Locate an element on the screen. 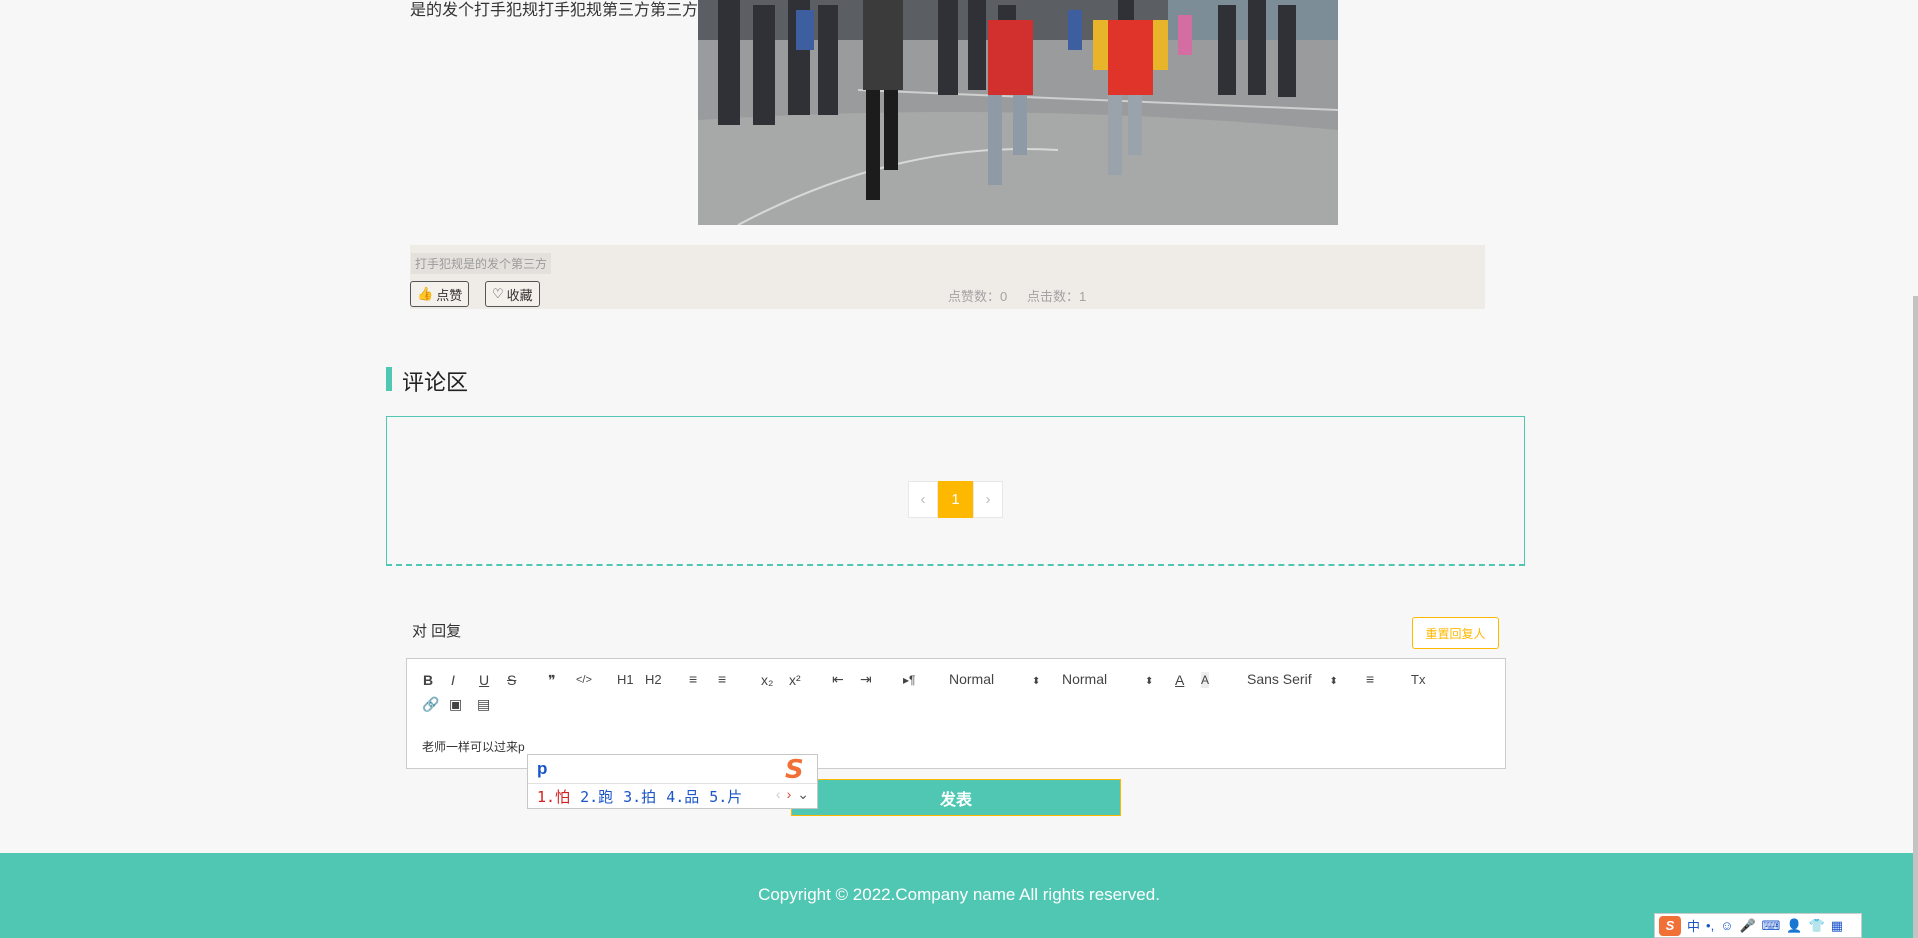 The image size is (1918, 938). ime-candidate-list: 1.怕 2.跑 3.拍 4.品 5.片 is located at coordinates (639, 796).